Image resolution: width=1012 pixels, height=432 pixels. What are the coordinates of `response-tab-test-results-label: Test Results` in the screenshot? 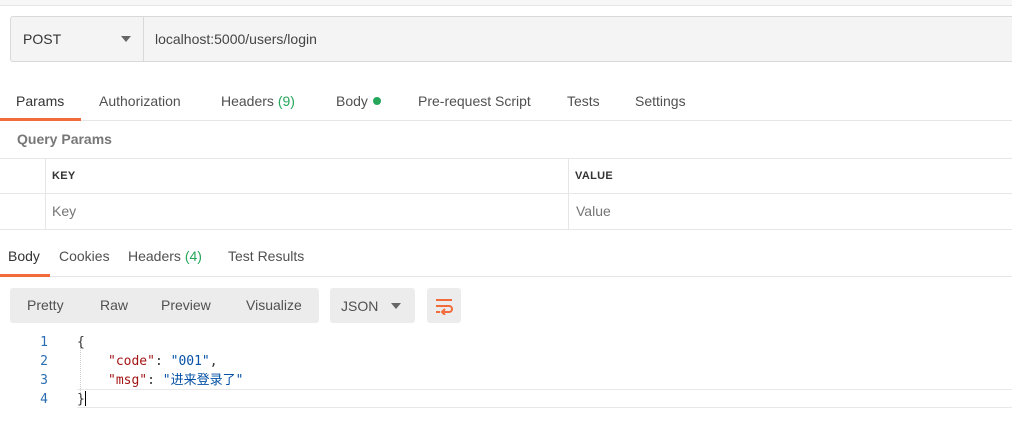 It's located at (266, 256).